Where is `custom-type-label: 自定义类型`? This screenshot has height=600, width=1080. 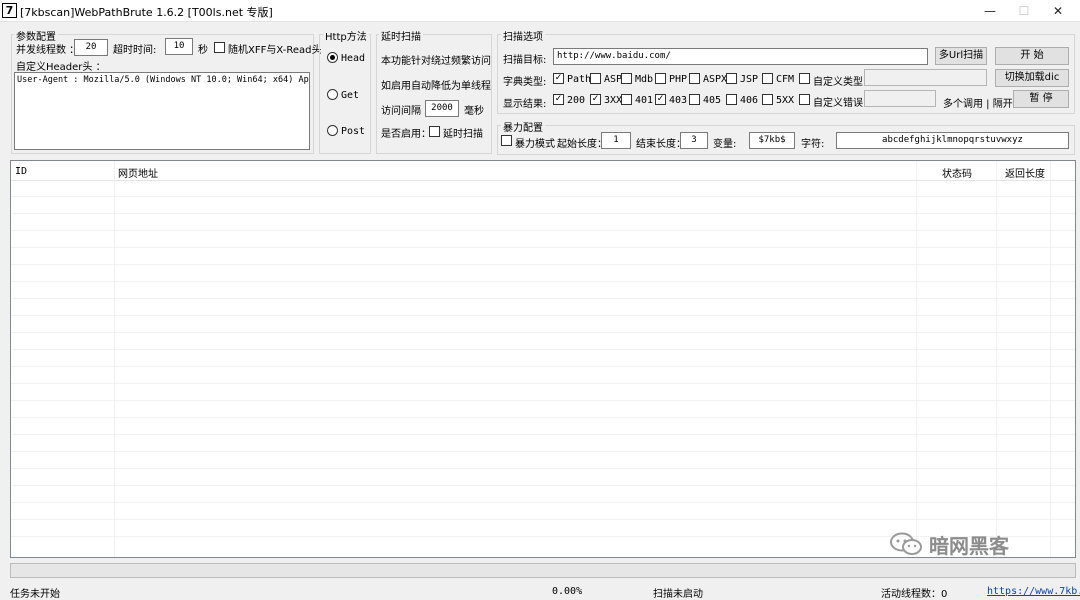
custom-type-label: 自定义类型 is located at coordinates (838, 82).